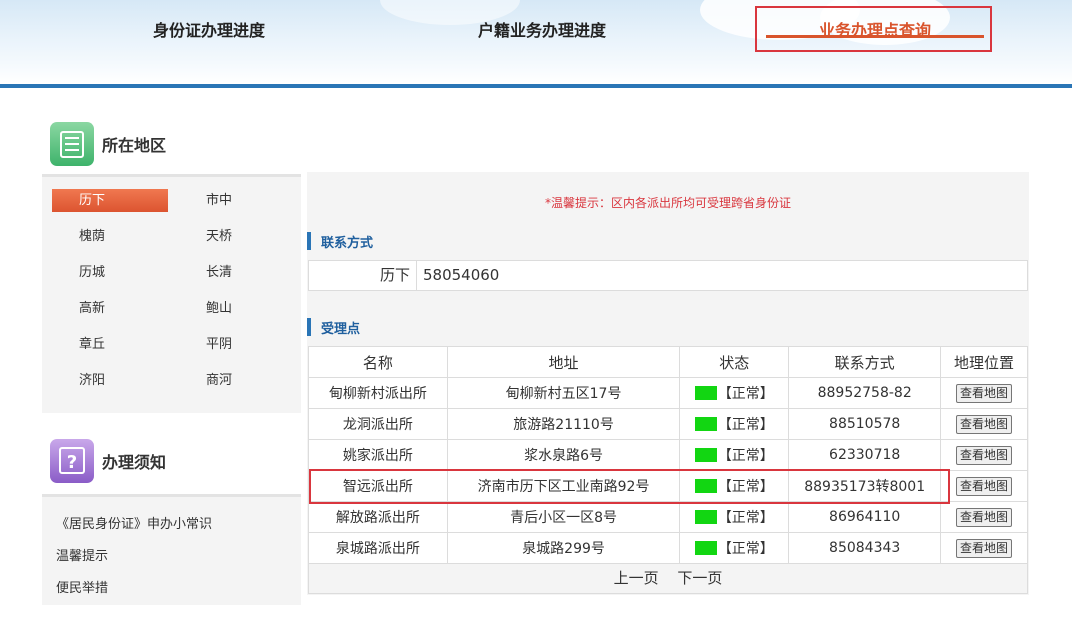  Describe the element at coordinates (341, 329) in the screenshot. I see `sites-section-title: 受理点` at that location.